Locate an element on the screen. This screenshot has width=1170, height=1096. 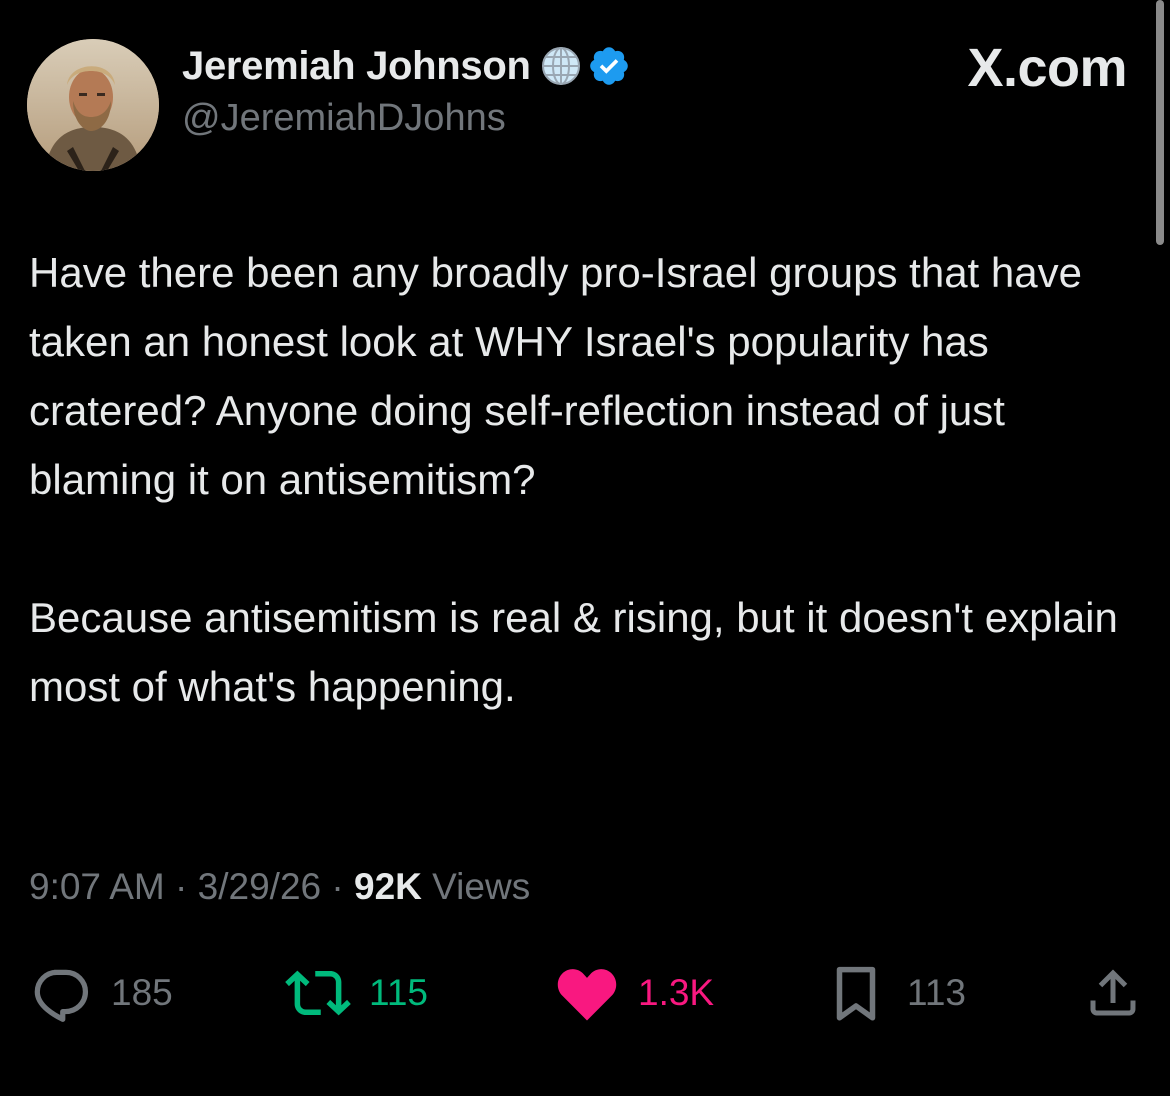
bookmark-count: 113 is located at coordinates (936, 992).